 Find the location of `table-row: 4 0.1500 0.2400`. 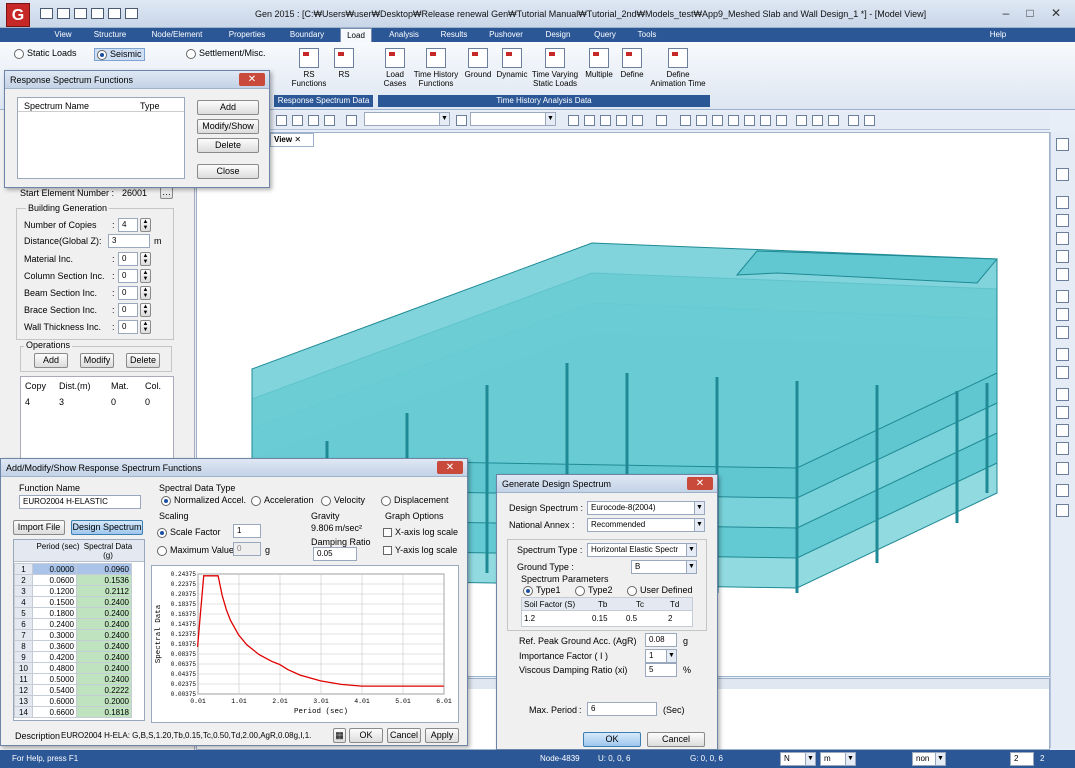

table-row: 4 0.1500 0.2400 is located at coordinates (73, 602).